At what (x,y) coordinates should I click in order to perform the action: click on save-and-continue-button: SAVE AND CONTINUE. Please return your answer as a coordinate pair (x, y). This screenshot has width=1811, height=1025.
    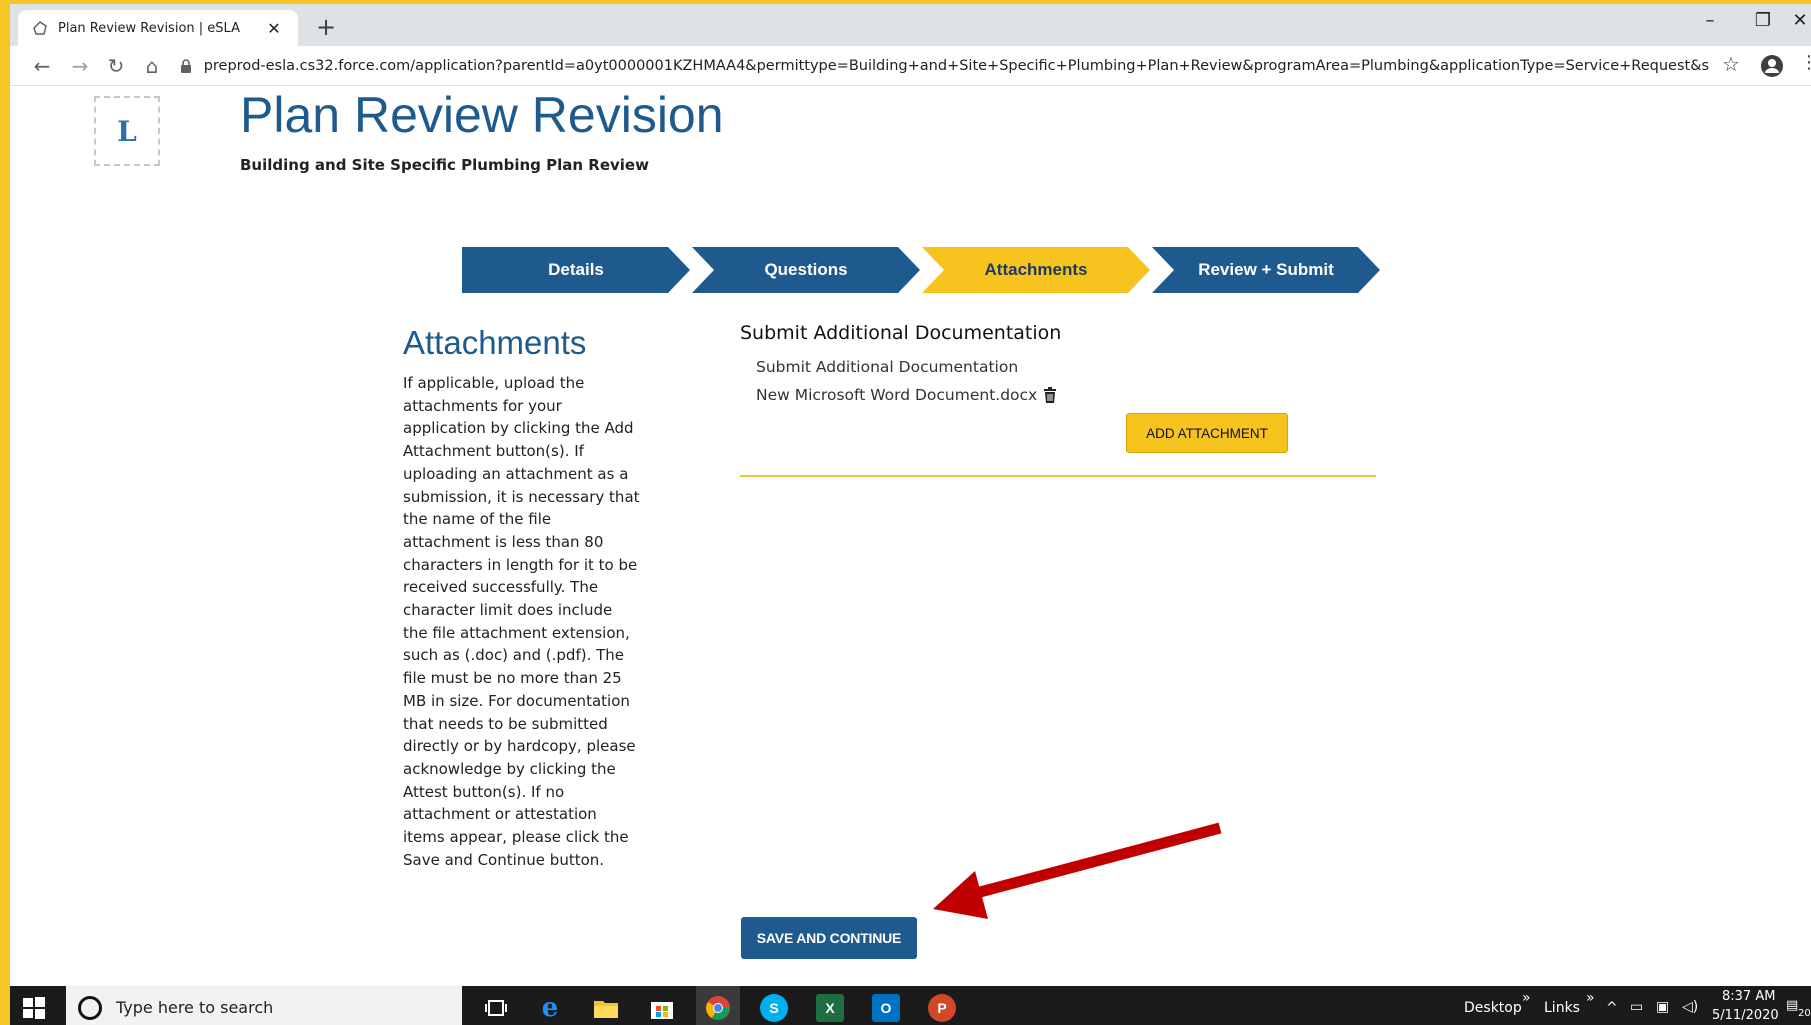
    Looking at the image, I should click on (829, 938).